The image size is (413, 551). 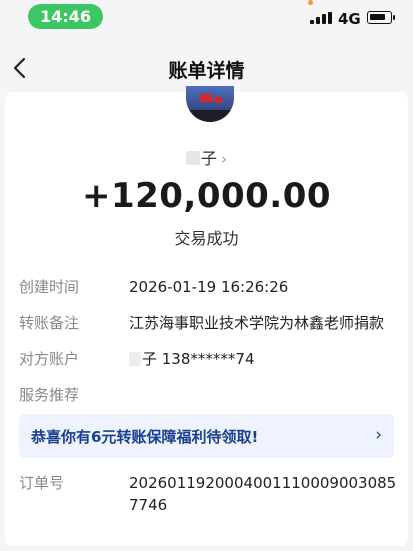 What do you see at coordinates (206, 196) in the screenshot?
I see `transaction-amount: +120,000.00` at bounding box center [206, 196].